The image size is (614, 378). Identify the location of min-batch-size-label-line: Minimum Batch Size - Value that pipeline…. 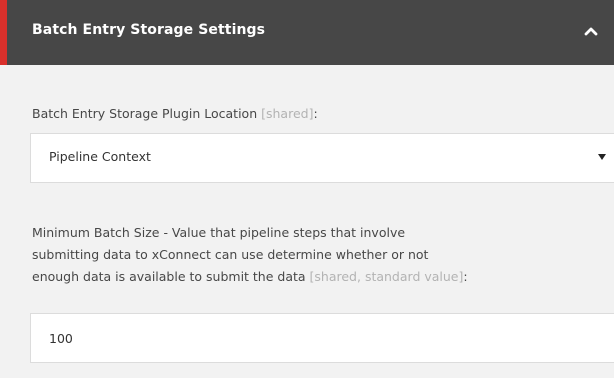
(219, 232).